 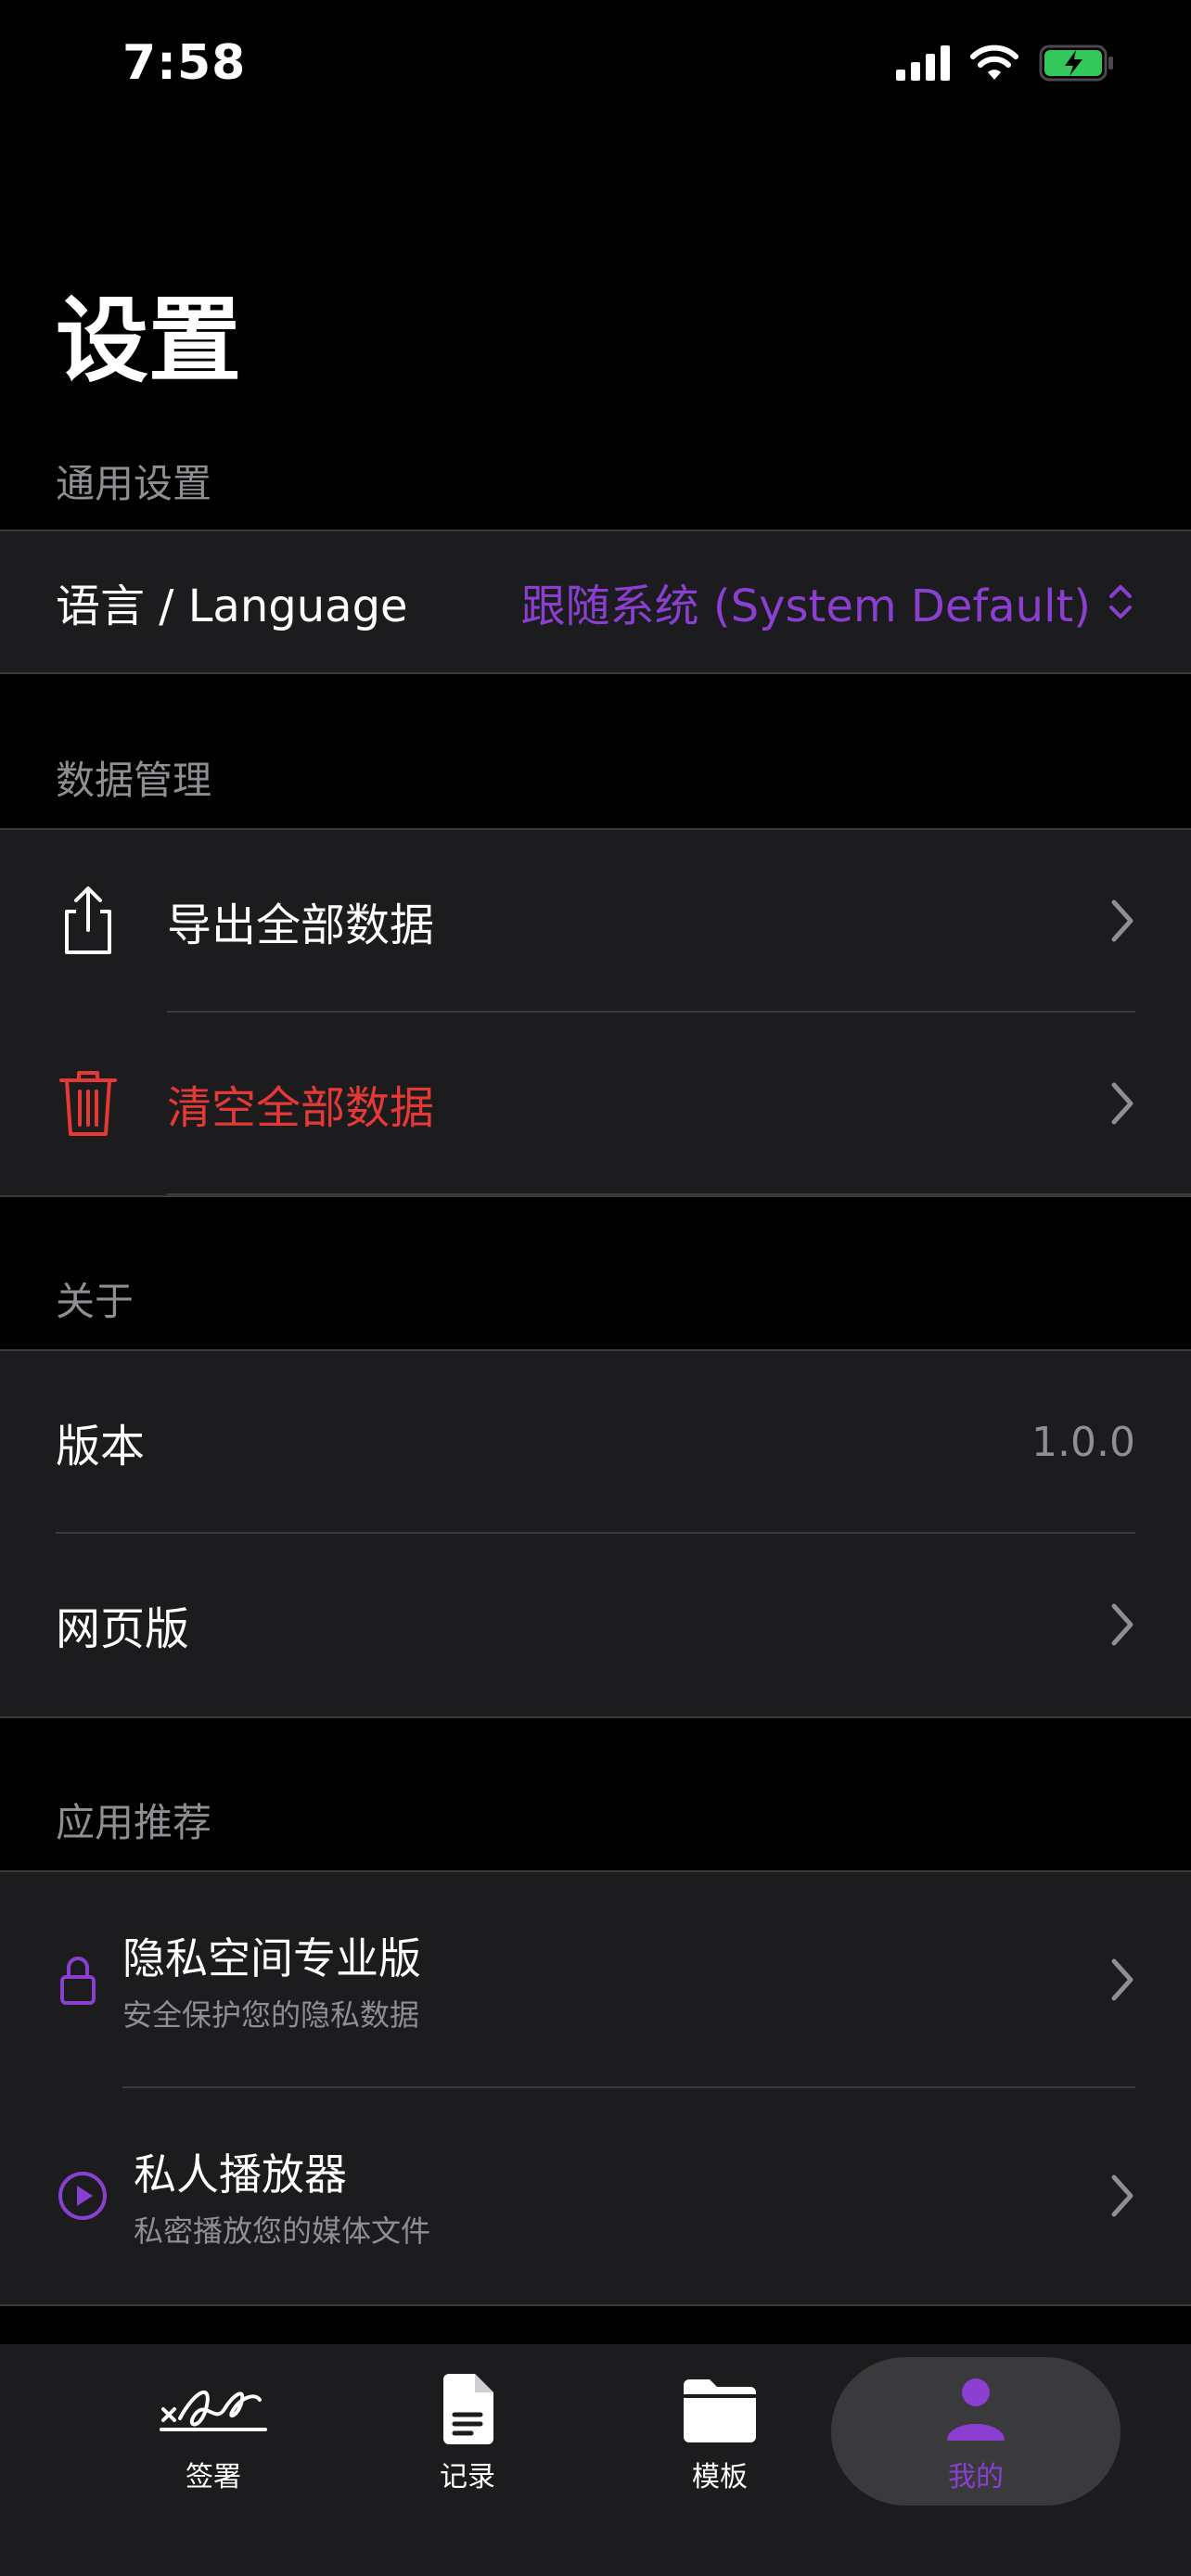 I want to click on status-time: 7:58, so click(x=184, y=63).